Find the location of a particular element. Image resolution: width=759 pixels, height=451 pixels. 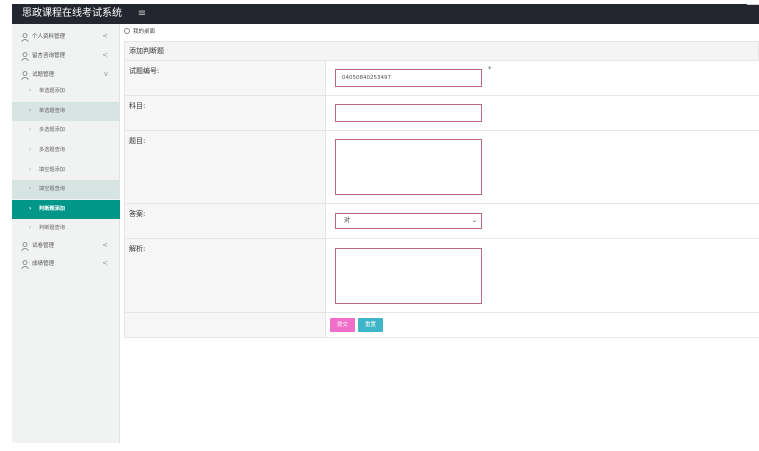

sidebar-item-label: 试卷管理 is located at coordinates (43, 246).